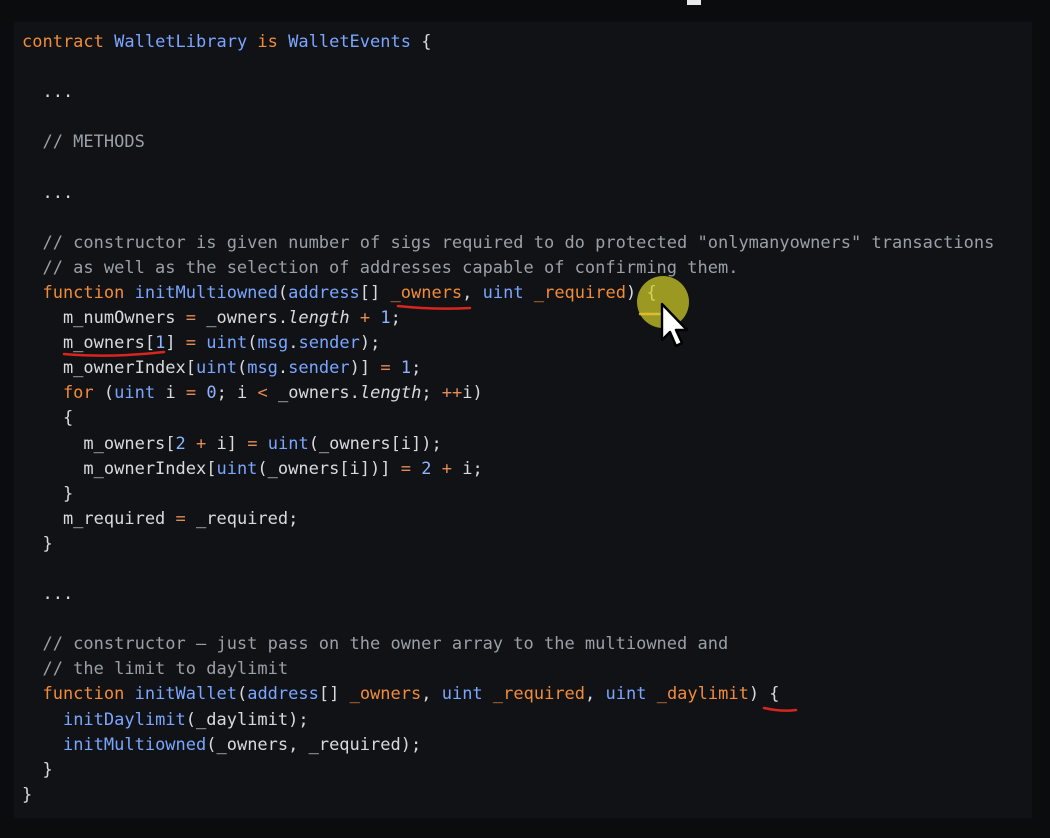 The image size is (1050, 838). Describe the element at coordinates (385, 318) in the screenshot. I see `code-token: 1` at that location.